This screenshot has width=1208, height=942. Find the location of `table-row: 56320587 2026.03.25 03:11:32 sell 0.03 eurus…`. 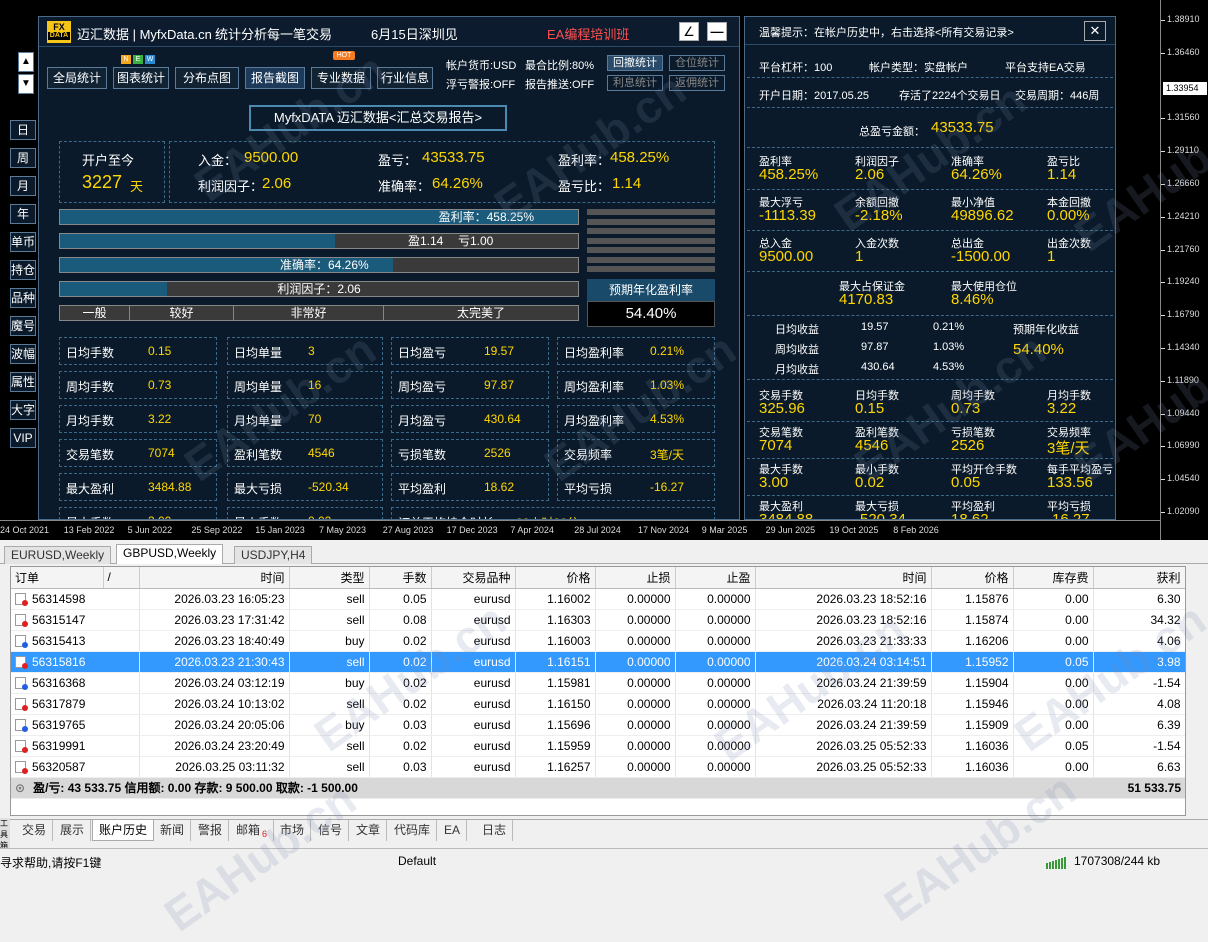

table-row: 56320587 2026.03.25 03:11:32 sell 0.03 eurus… is located at coordinates (598, 767).